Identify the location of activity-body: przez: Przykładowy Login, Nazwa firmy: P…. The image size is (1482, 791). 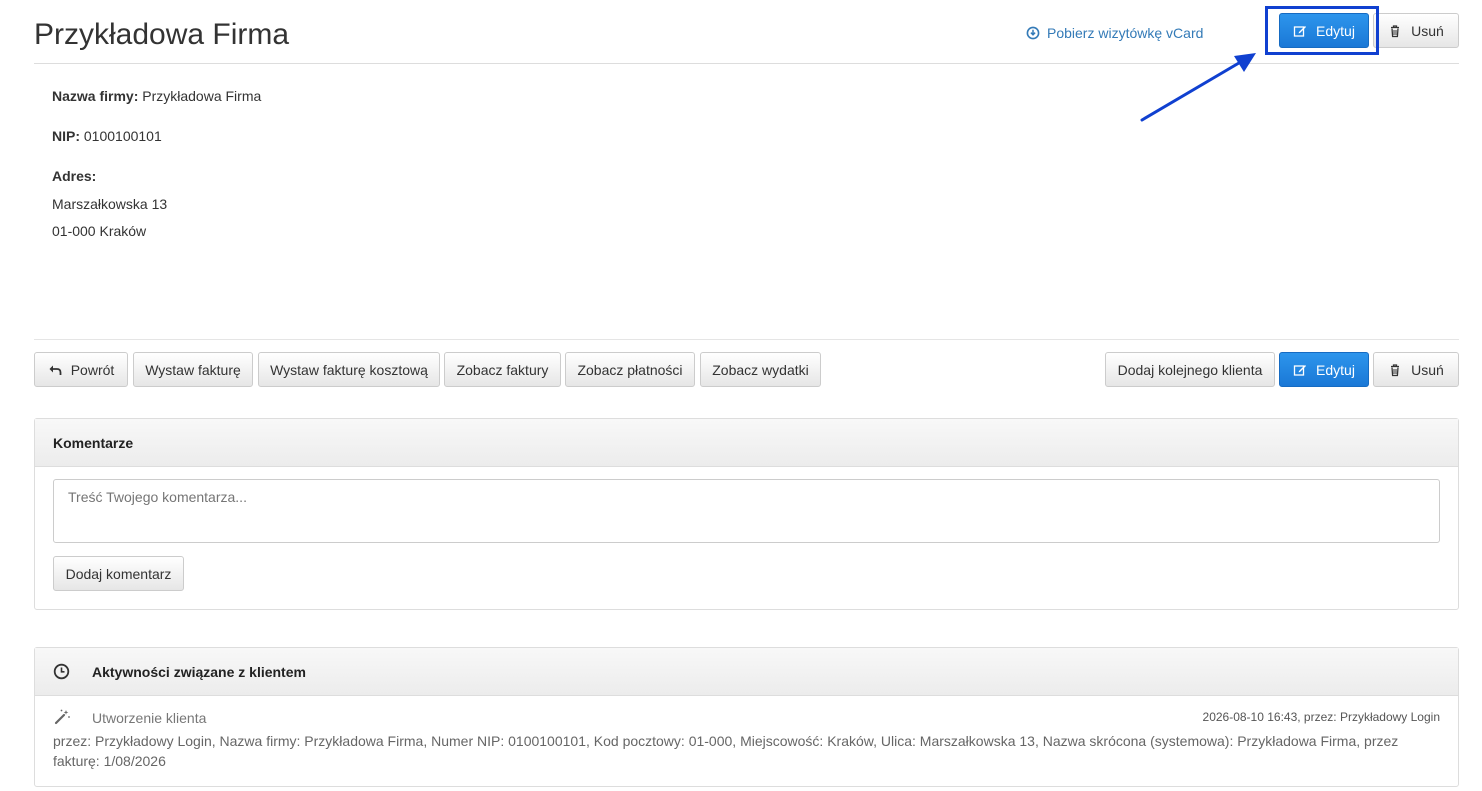
(726, 751).